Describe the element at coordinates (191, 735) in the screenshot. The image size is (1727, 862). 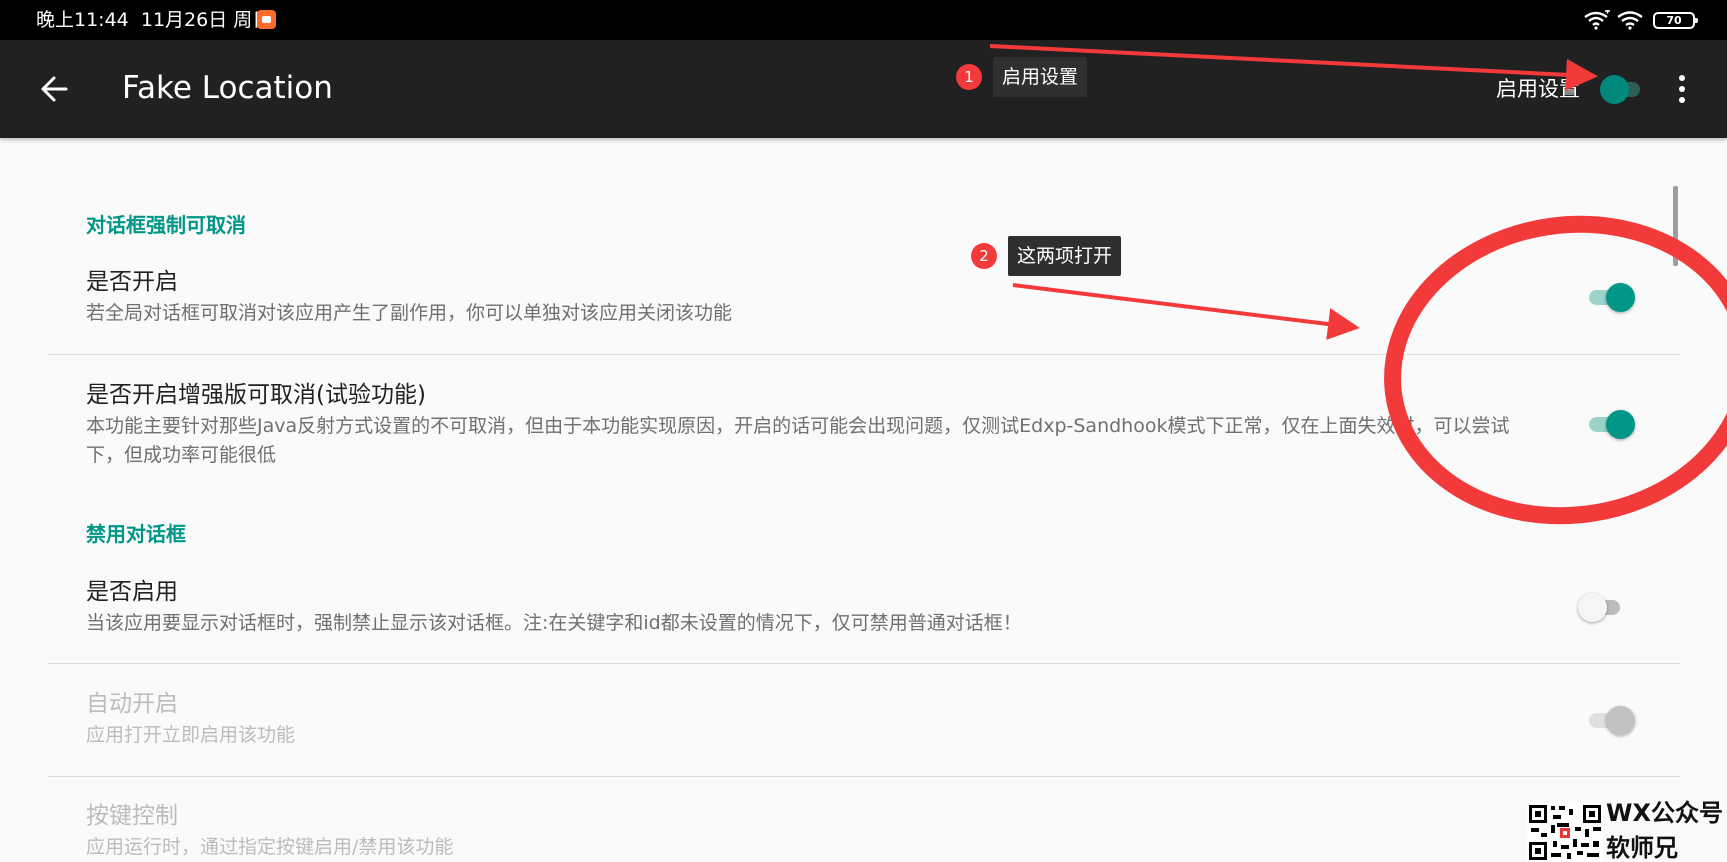
I see `pref-summary-auto-start: 应用打开立即启用该功能` at that location.